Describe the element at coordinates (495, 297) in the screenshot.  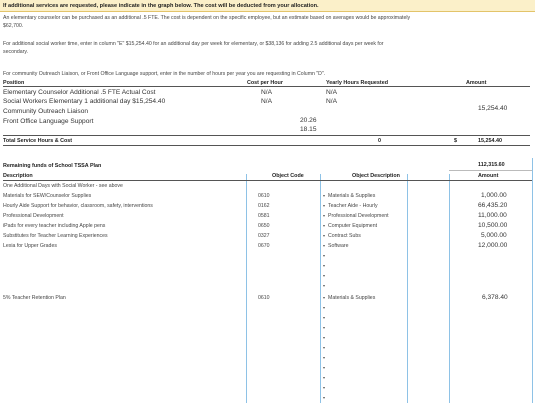
I see `retention-amount: 6,378.40` at that location.